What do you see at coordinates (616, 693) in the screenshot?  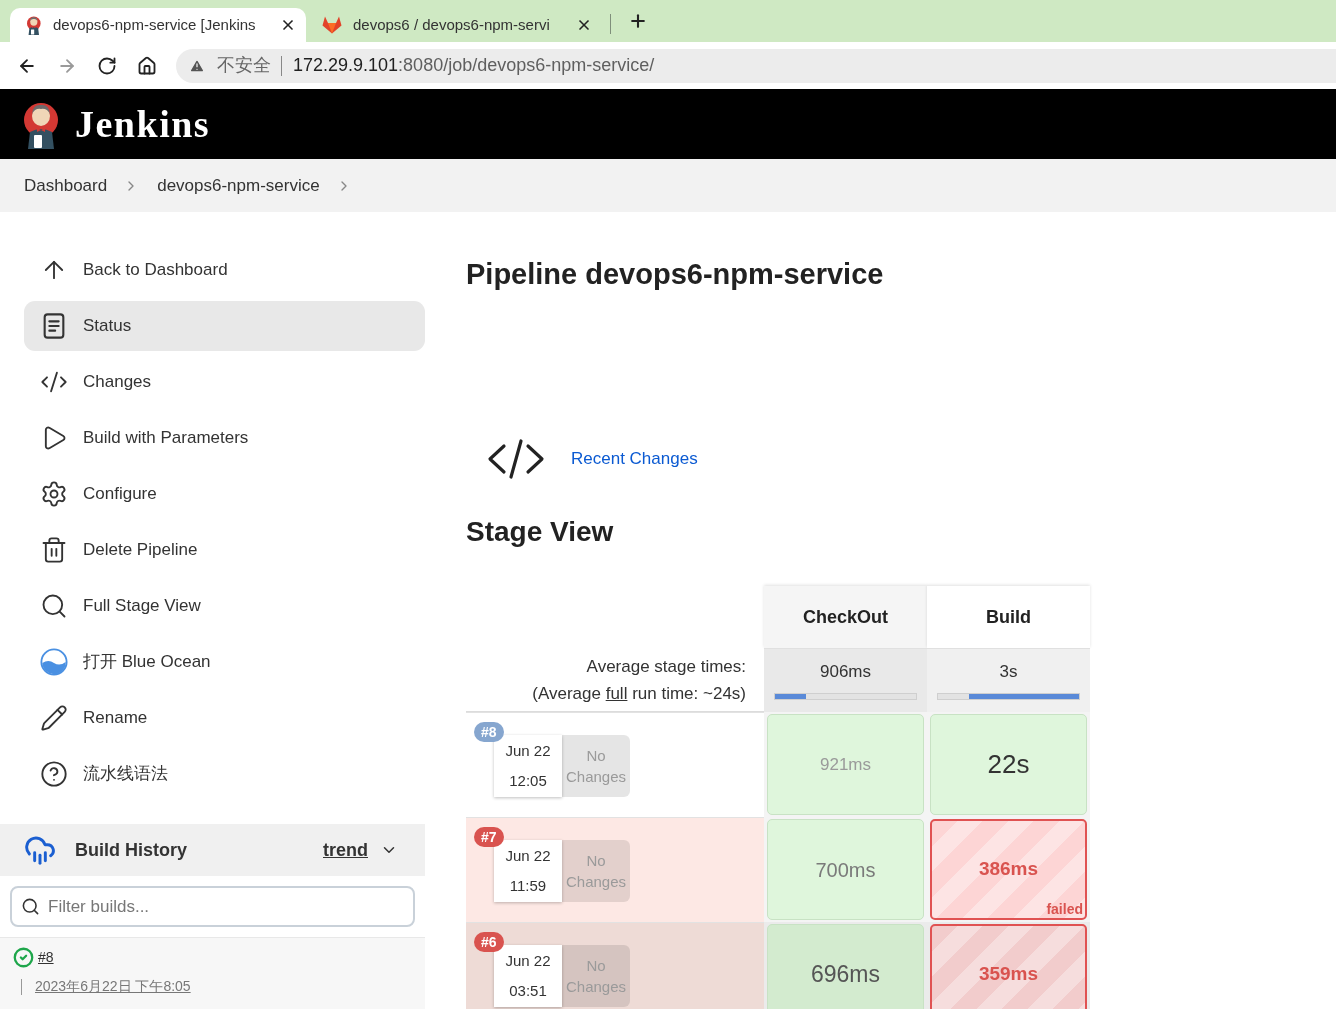 I see `full-link: full` at bounding box center [616, 693].